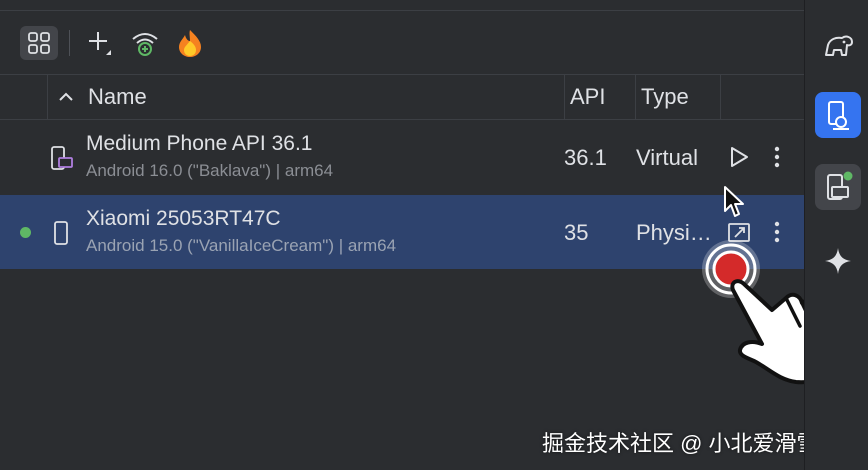 This screenshot has height=470, width=868. Describe the element at coordinates (402, 97) in the screenshot. I see `table-header: Name API Type` at that location.